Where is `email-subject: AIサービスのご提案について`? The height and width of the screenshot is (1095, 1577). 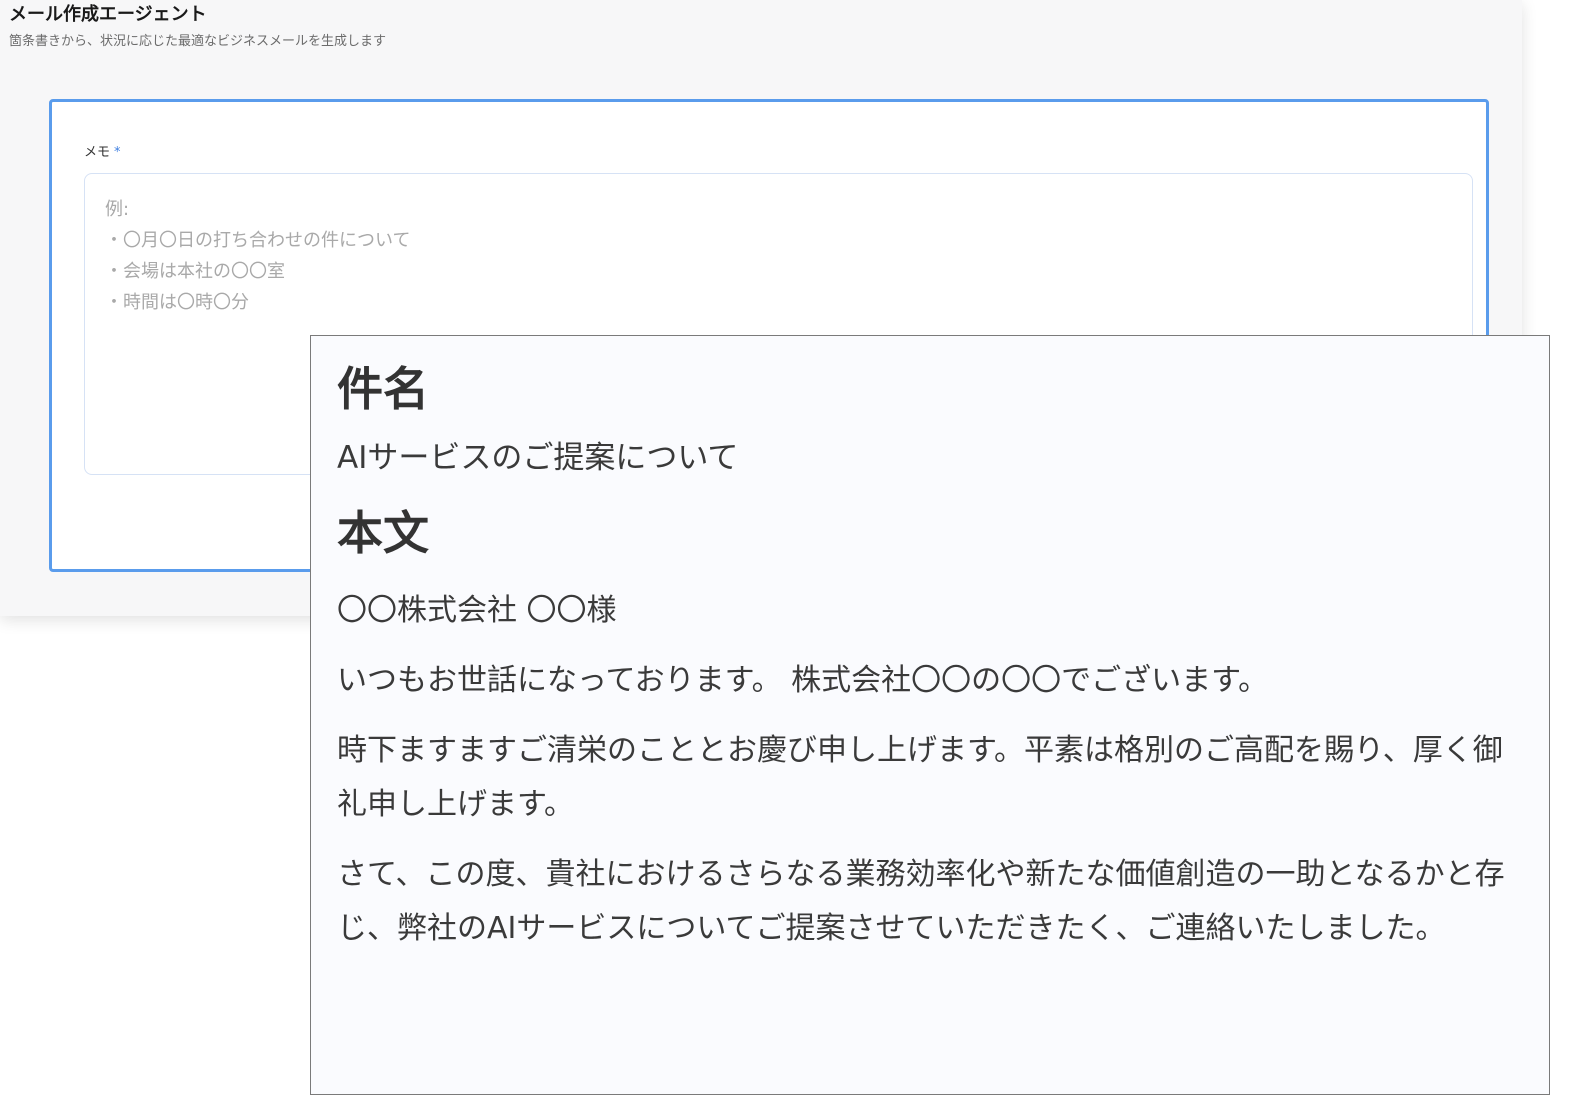 email-subject: AIサービスのご提案について is located at coordinates (538, 458).